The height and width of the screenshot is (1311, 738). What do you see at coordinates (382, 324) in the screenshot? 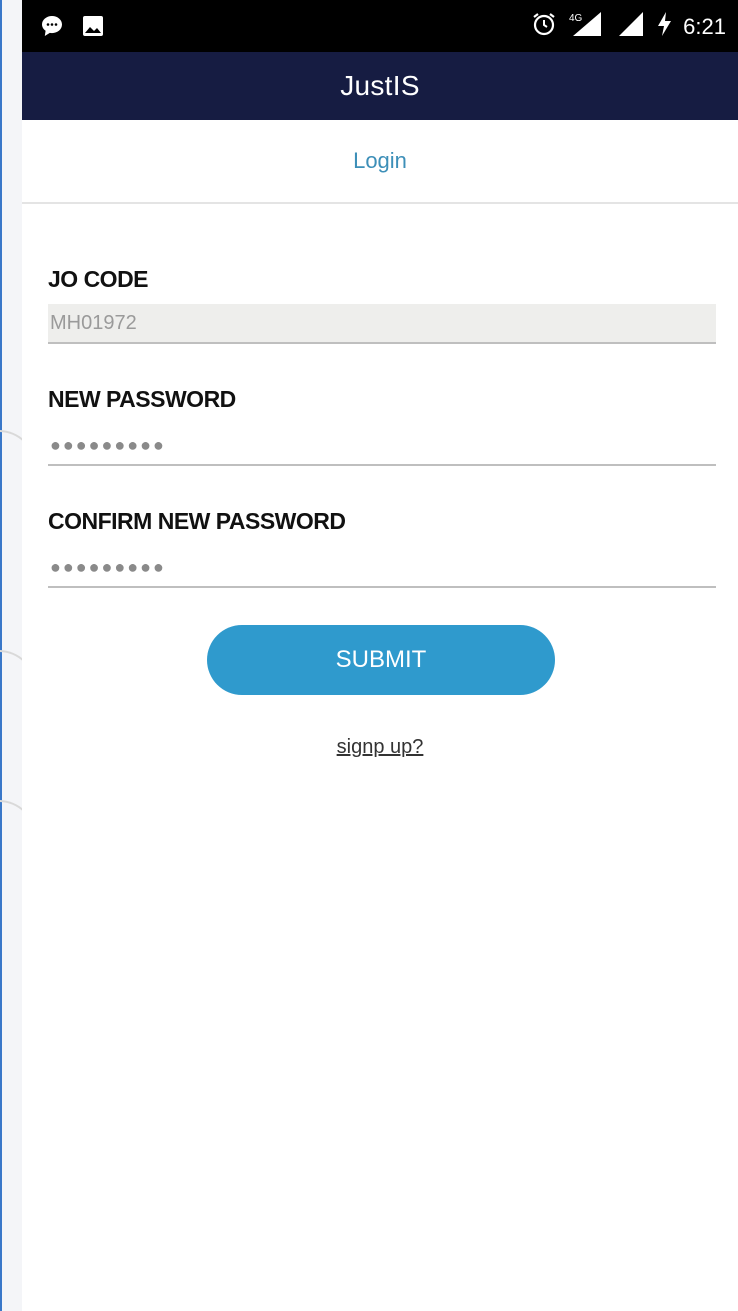
I see `jo-code-input` at bounding box center [382, 324].